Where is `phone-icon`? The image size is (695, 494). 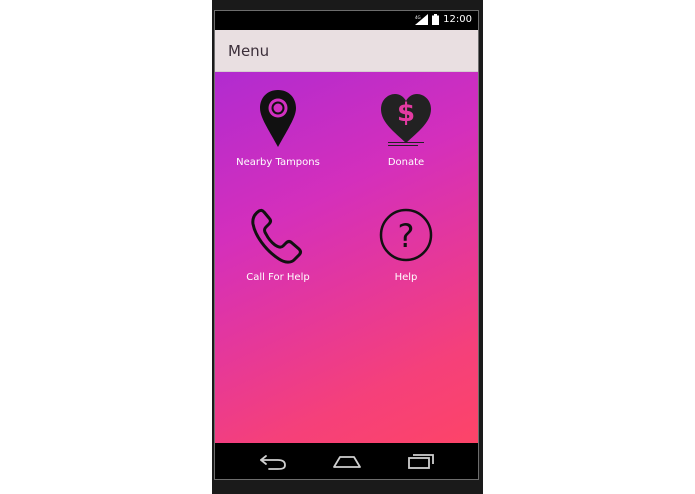
phone-icon is located at coordinates (276, 236).